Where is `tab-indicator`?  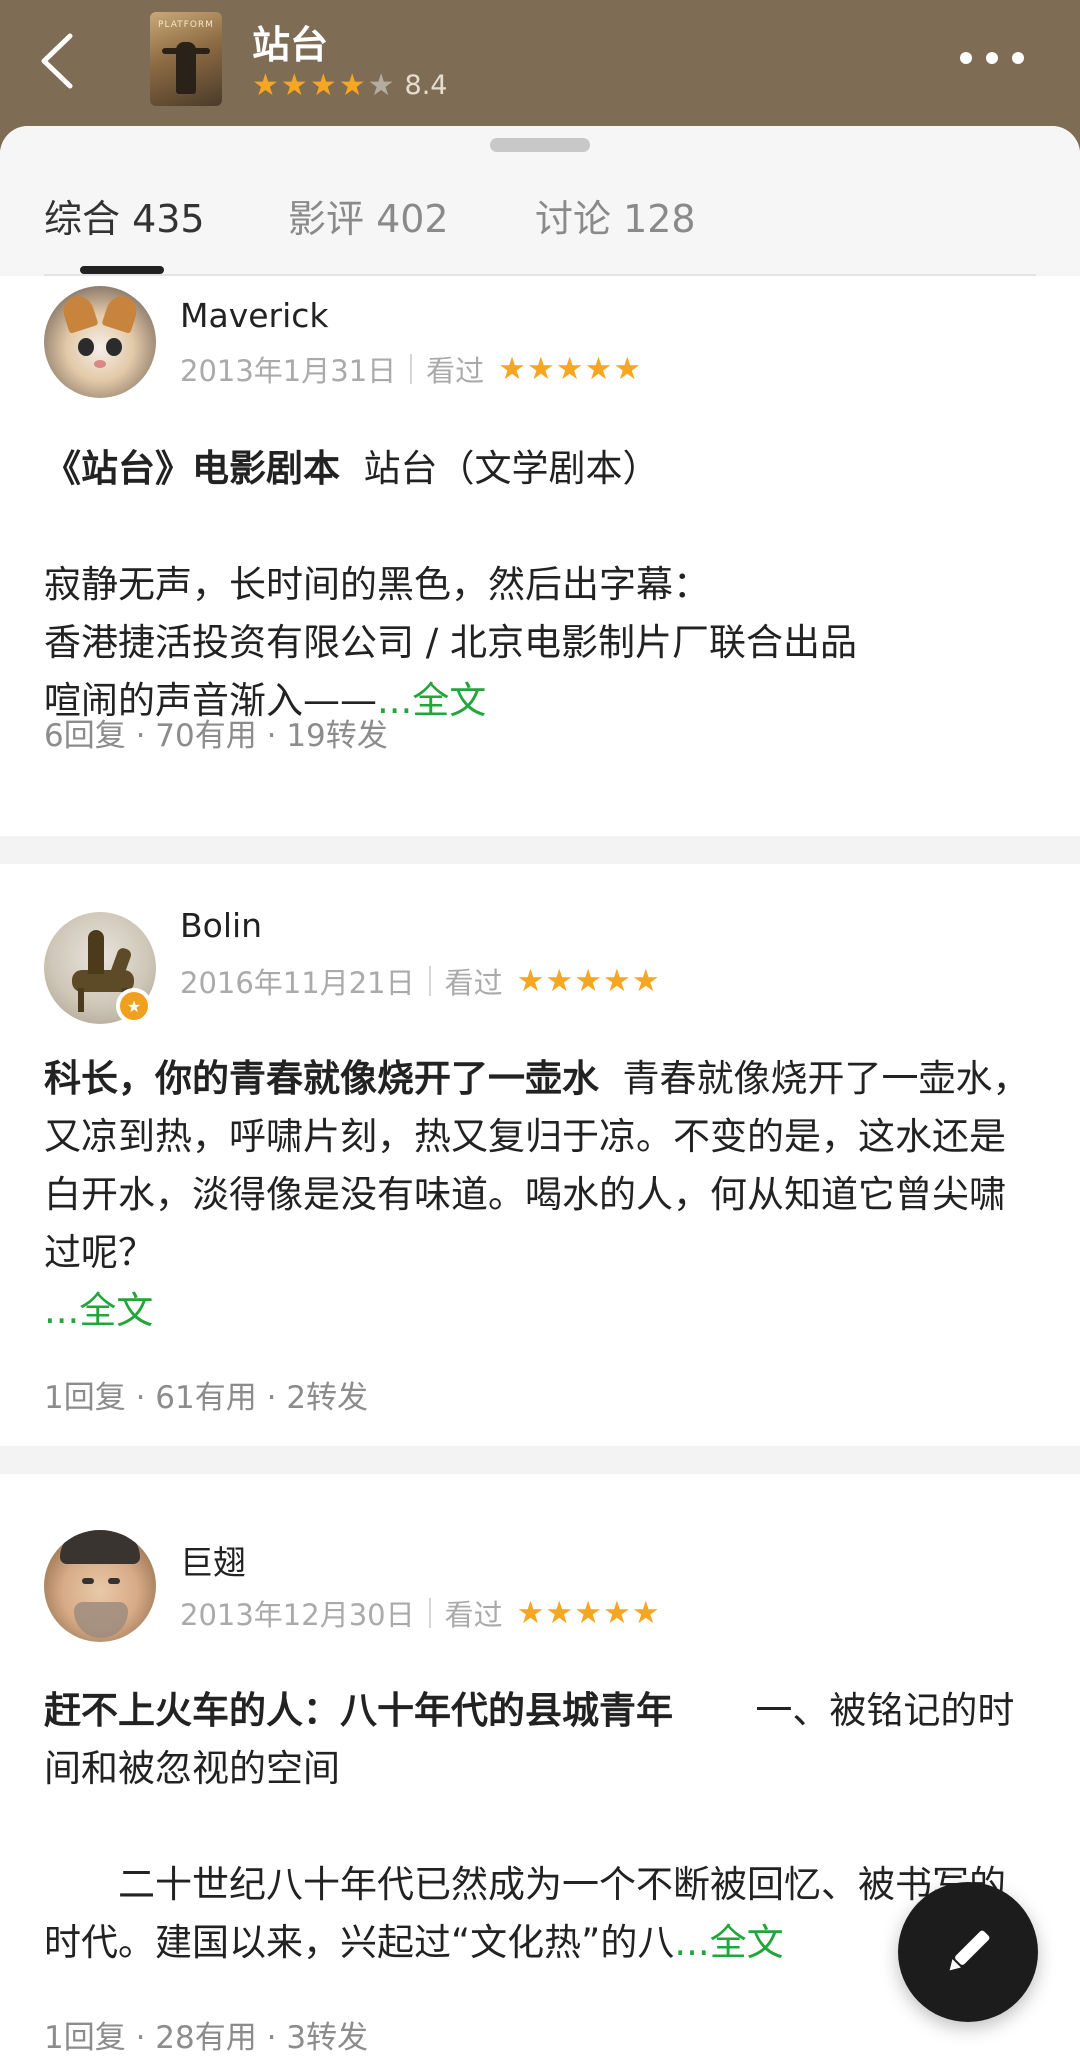
tab-indicator is located at coordinates (122, 270).